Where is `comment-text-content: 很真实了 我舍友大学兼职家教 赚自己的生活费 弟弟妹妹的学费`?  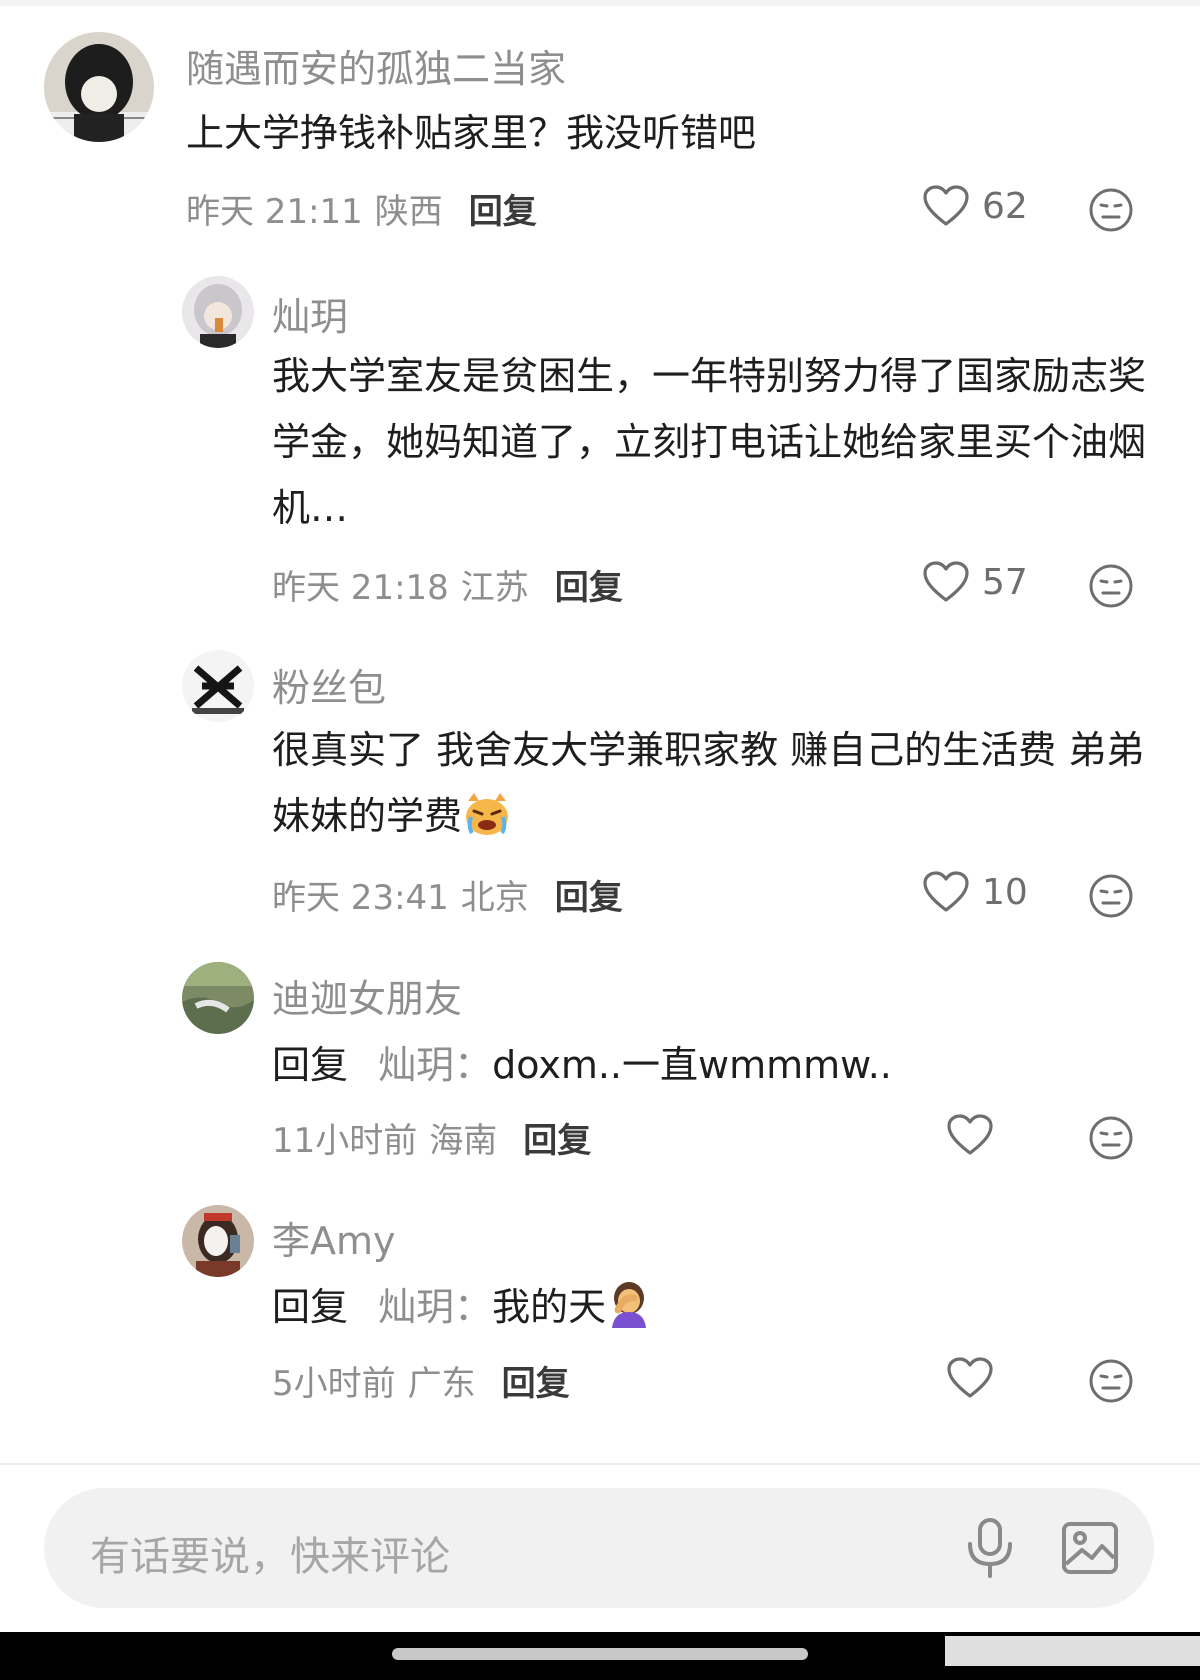 comment-text-content: 很真实了 我舍友大学兼职家教 赚自己的生活费 弟弟妹妹的学费 is located at coordinates (708, 783).